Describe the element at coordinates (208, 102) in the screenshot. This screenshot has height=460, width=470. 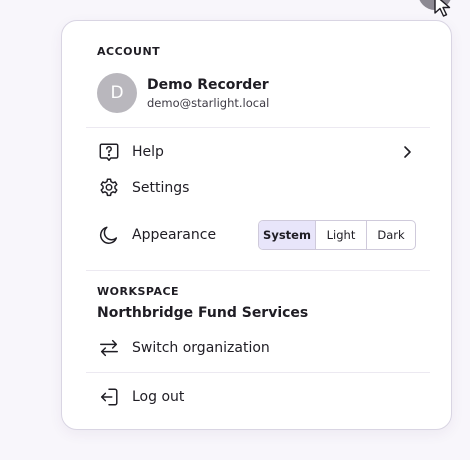
I see `profile-email: demo@starlight.local` at that location.